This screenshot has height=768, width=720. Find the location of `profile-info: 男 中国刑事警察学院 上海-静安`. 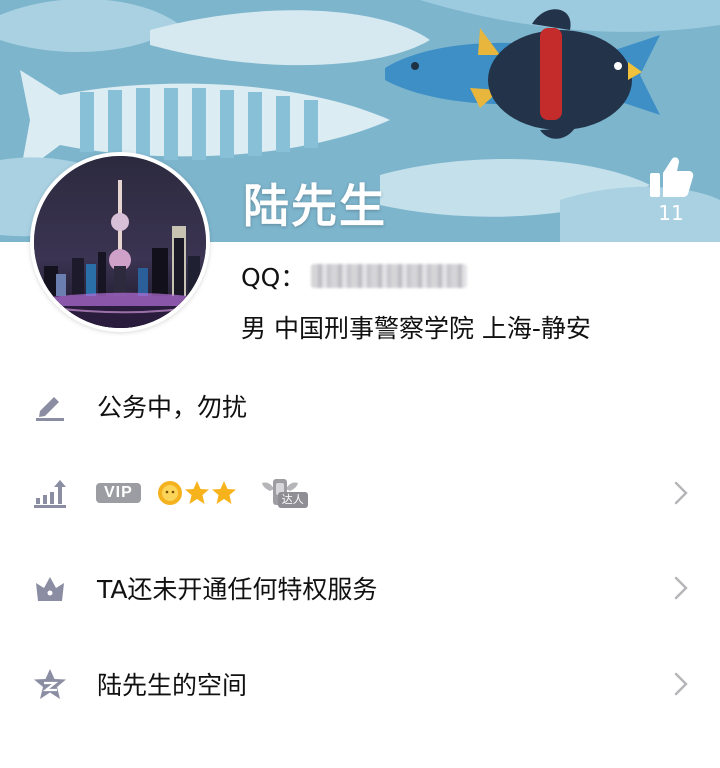

profile-info: 男 中国刑事警察学院 上海-静安 is located at coordinates (416, 328).